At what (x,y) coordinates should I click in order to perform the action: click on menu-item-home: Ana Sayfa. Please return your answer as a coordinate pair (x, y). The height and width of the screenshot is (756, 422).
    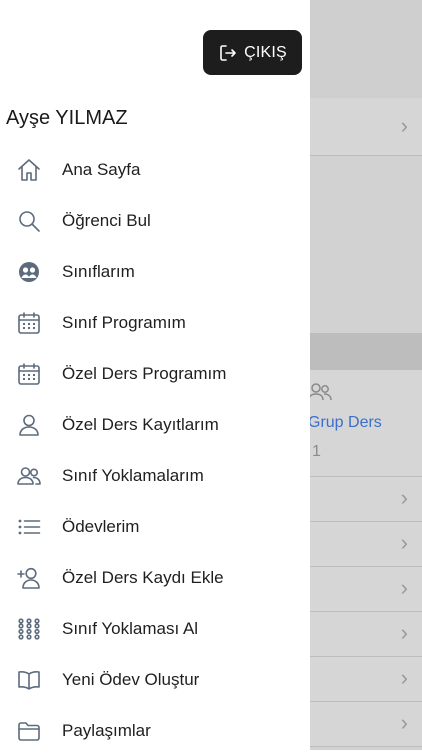
    Looking at the image, I should click on (155, 170).